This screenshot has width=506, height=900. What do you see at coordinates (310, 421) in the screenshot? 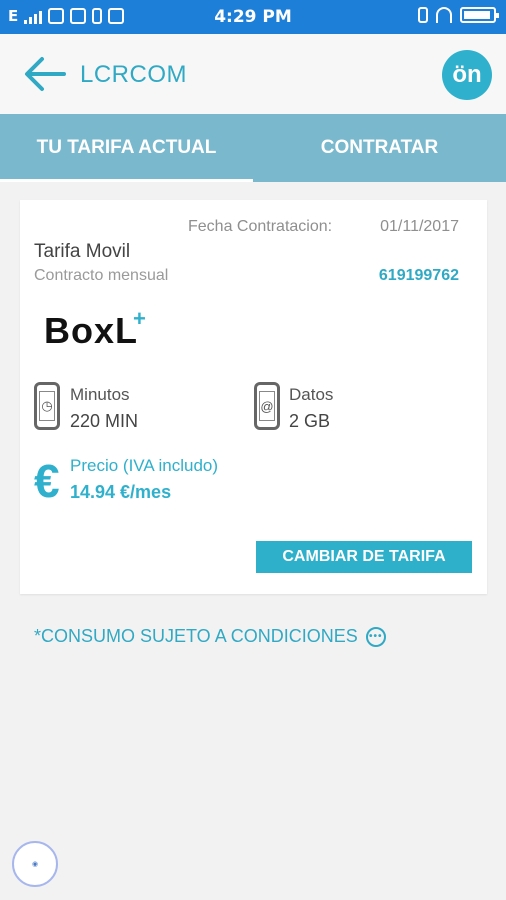
I see `data-value: 2 GB` at bounding box center [310, 421].